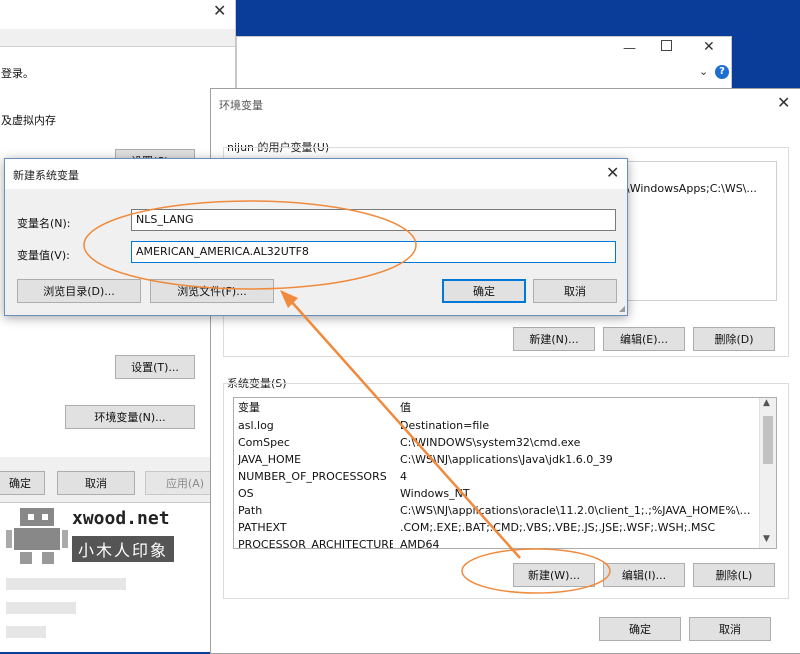  Describe the element at coordinates (123, 549) in the screenshot. I see `watermark-subtitle: 小木人印象` at that location.